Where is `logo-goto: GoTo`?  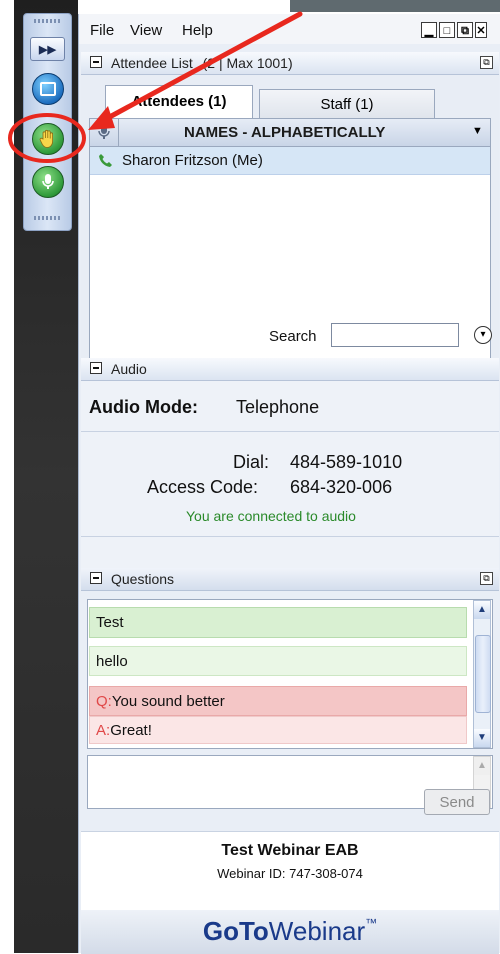 logo-goto: GoTo is located at coordinates (235, 931).